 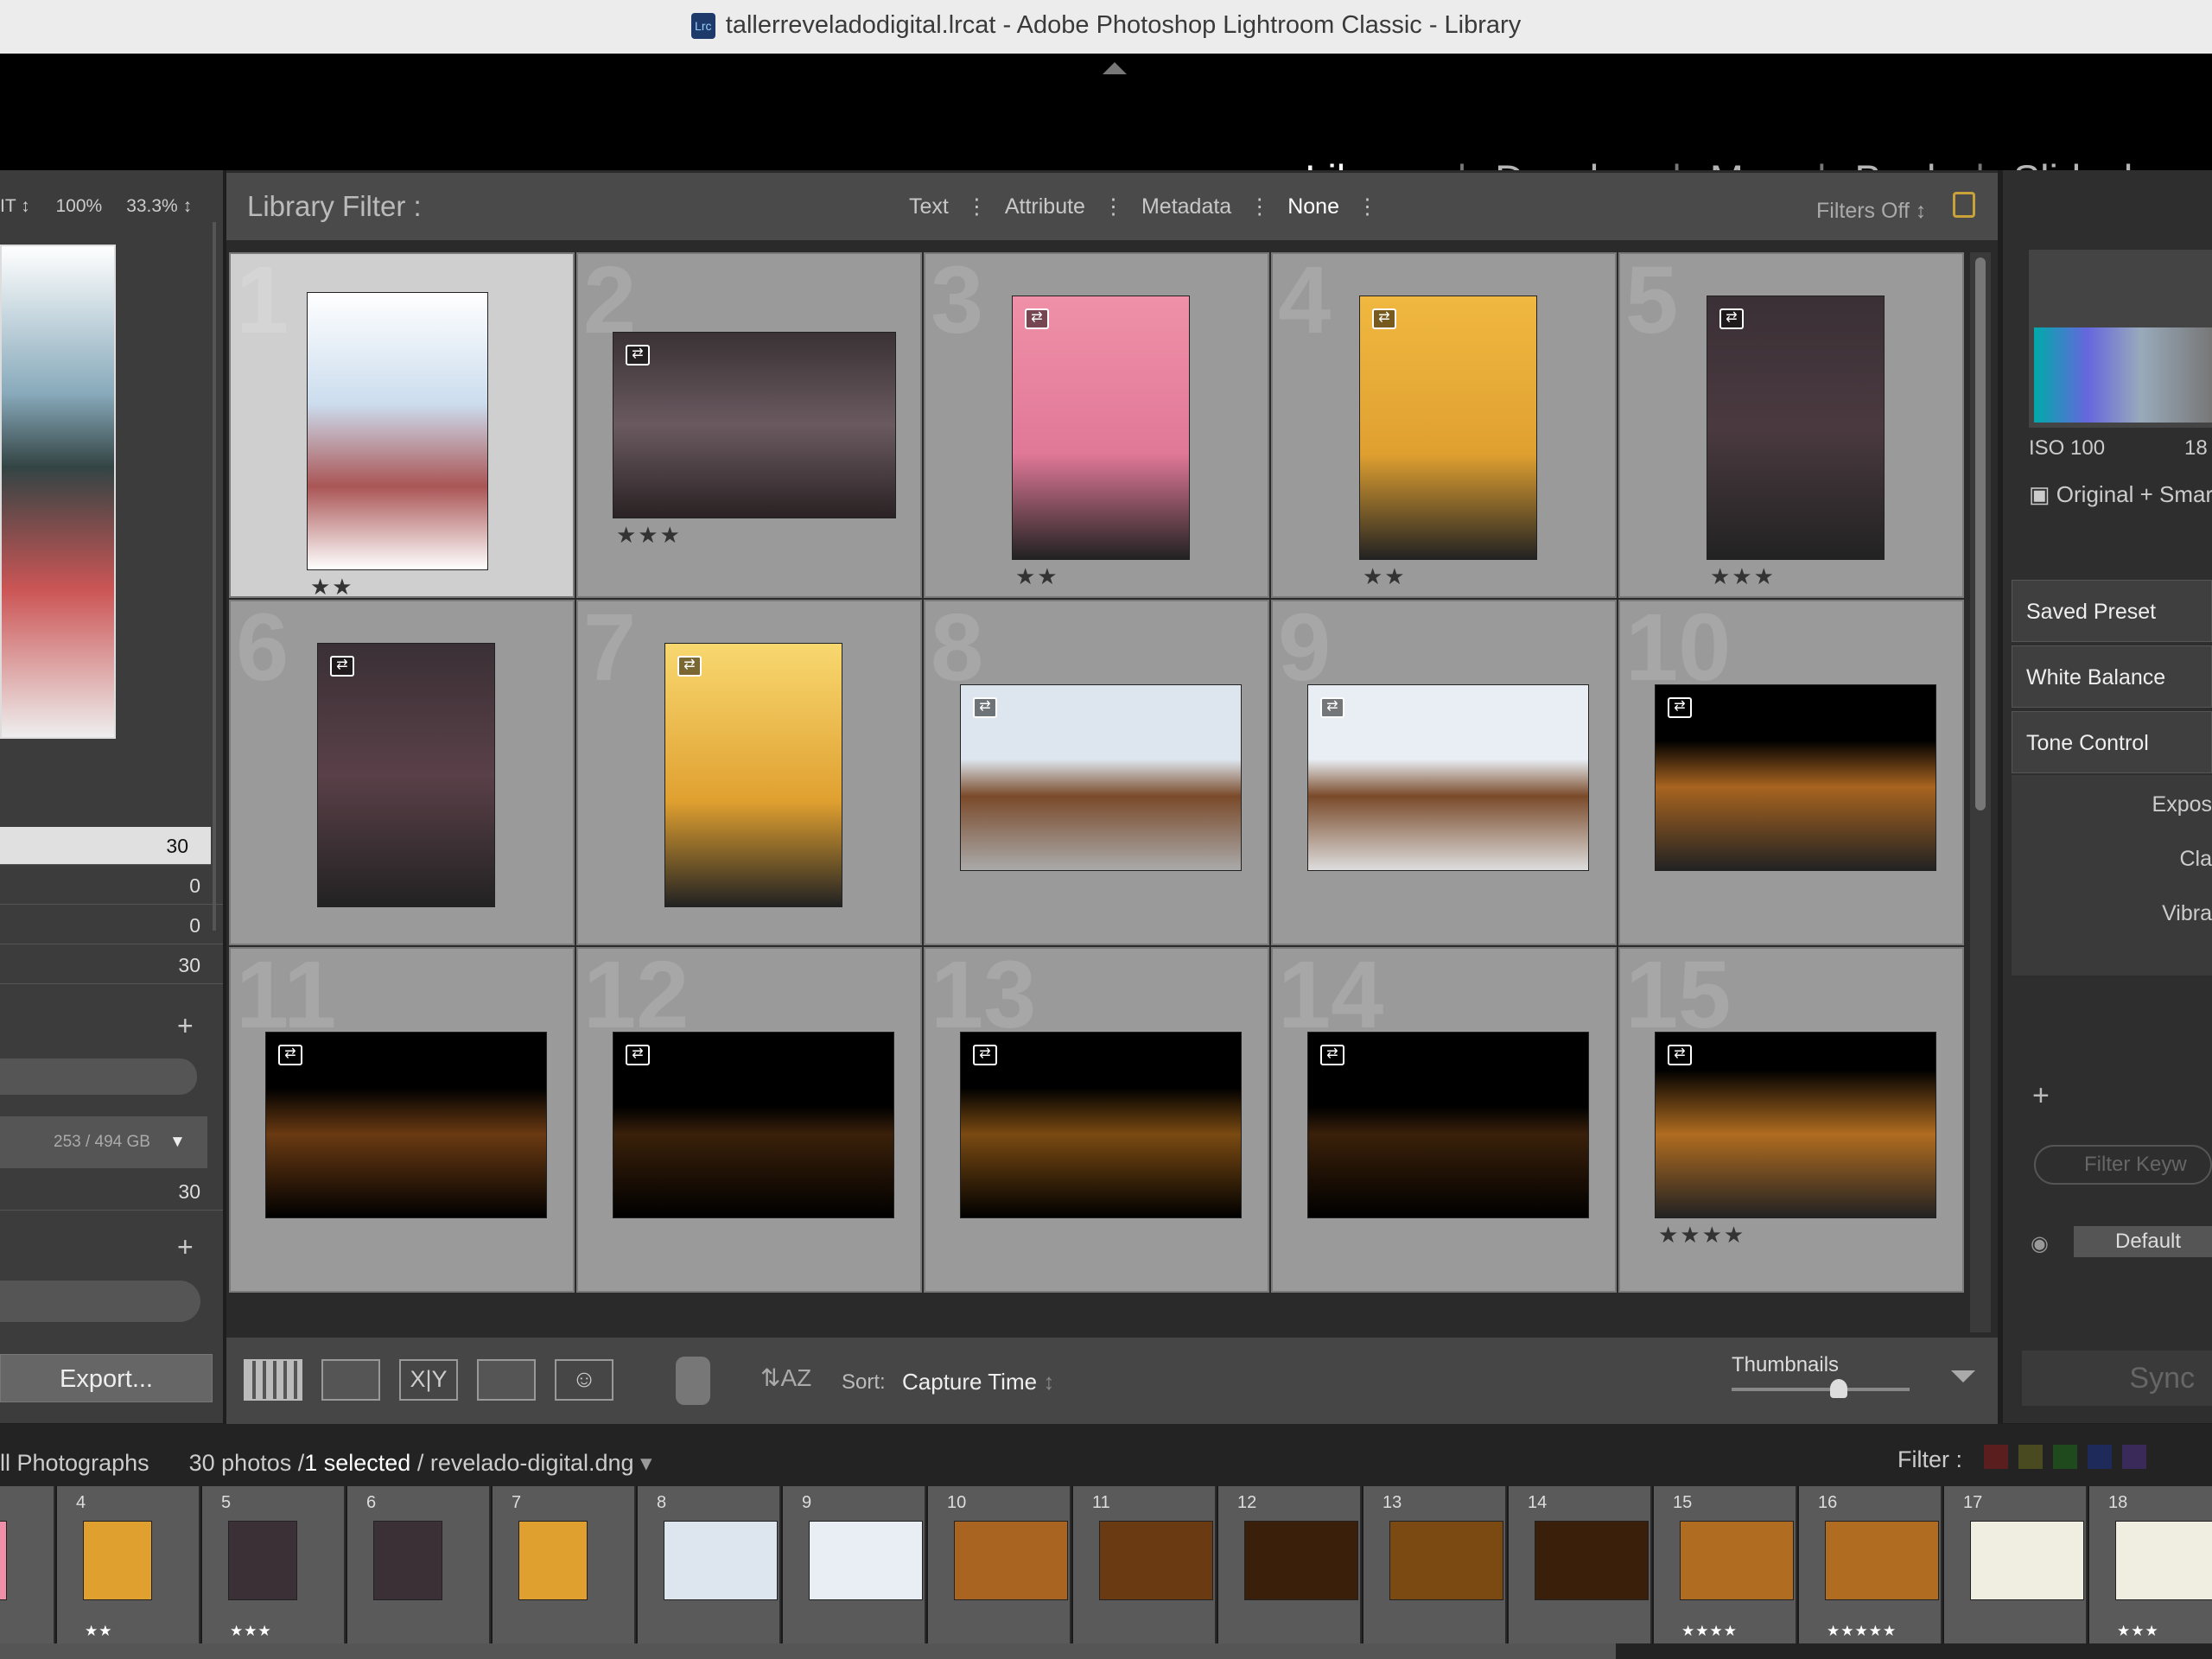 I want to click on search-field, so click(x=98, y=1076).